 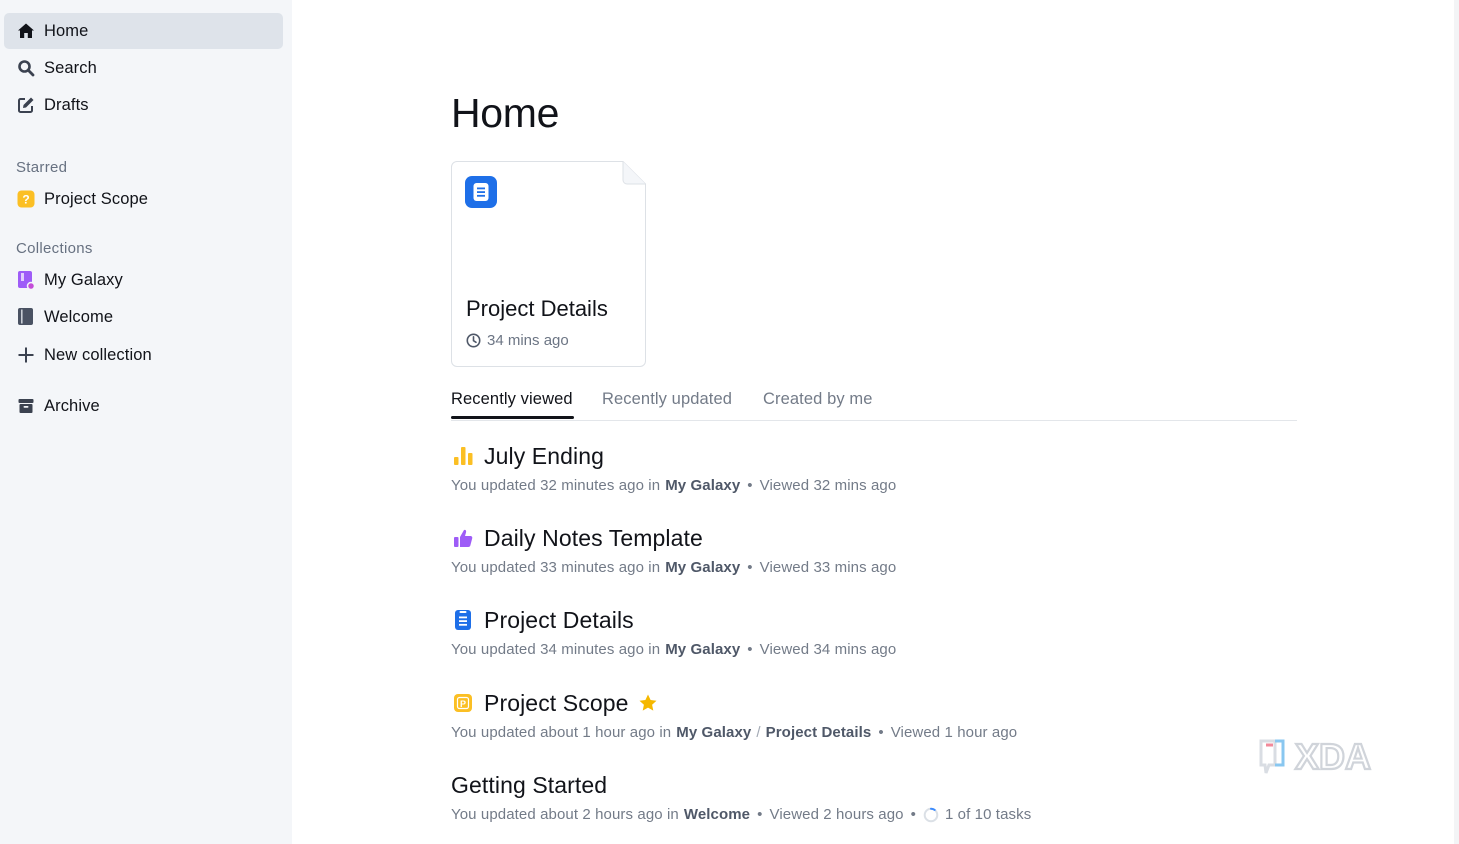 What do you see at coordinates (463, 456) in the screenshot?
I see `bar-chart-icon` at bounding box center [463, 456].